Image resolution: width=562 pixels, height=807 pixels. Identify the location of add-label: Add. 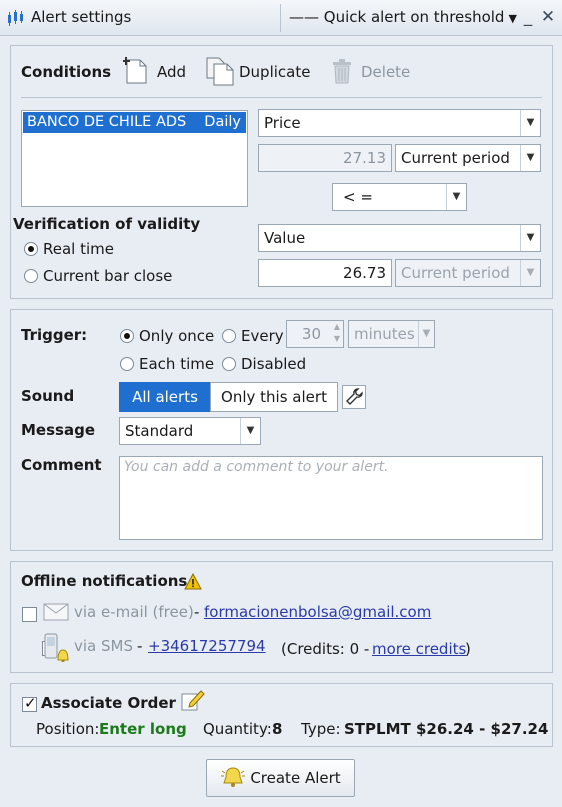
(172, 72).